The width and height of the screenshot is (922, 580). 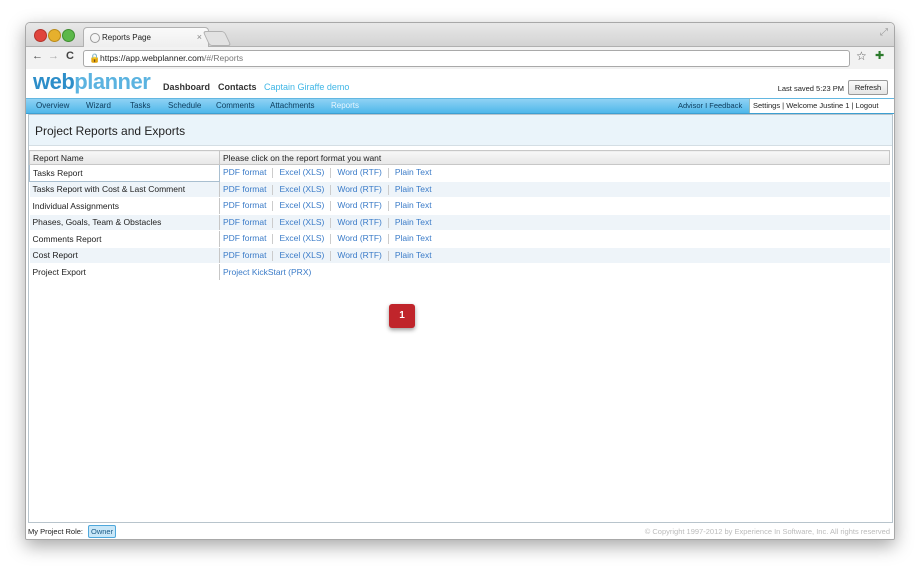 I want to click on menu-reports: Reports, so click(x=345, y=105).